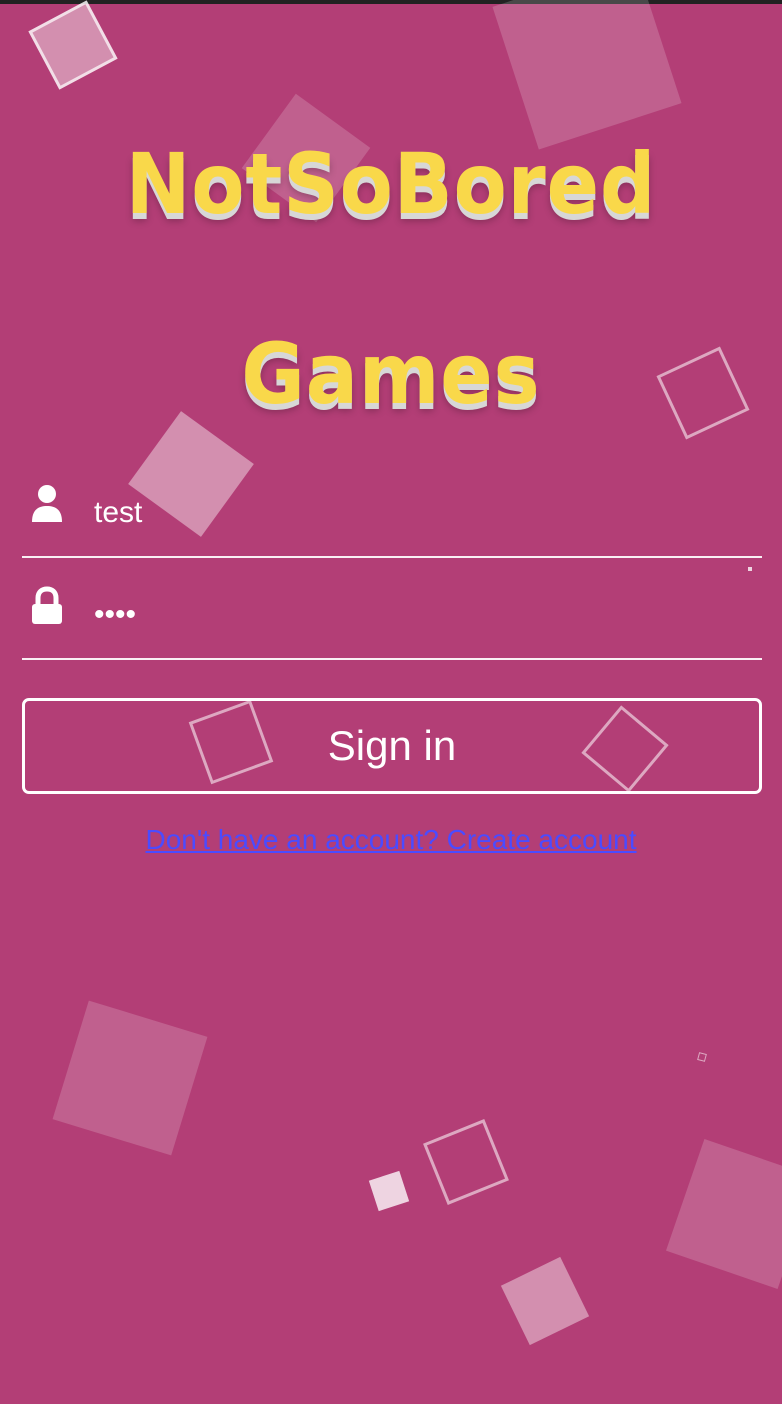  What do you see at coordinates (47, 606) in the screenshot?
I see `lock-icon` at bounding box center [47, 606].